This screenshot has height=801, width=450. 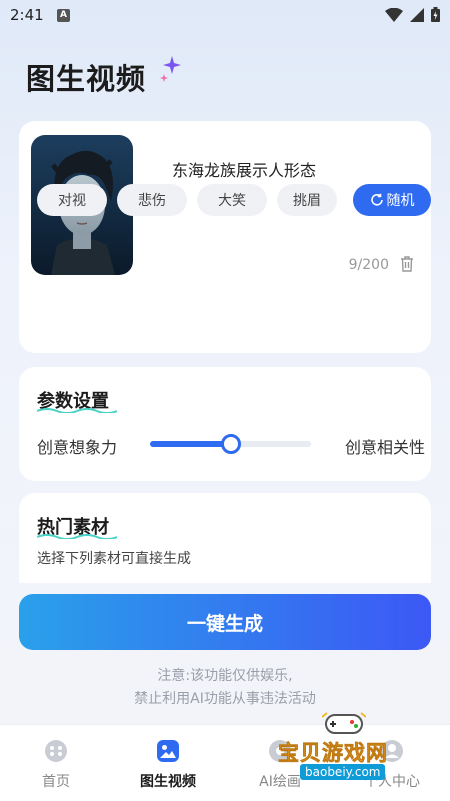 I want to click on status-indicators, so click(x=412, y=14).